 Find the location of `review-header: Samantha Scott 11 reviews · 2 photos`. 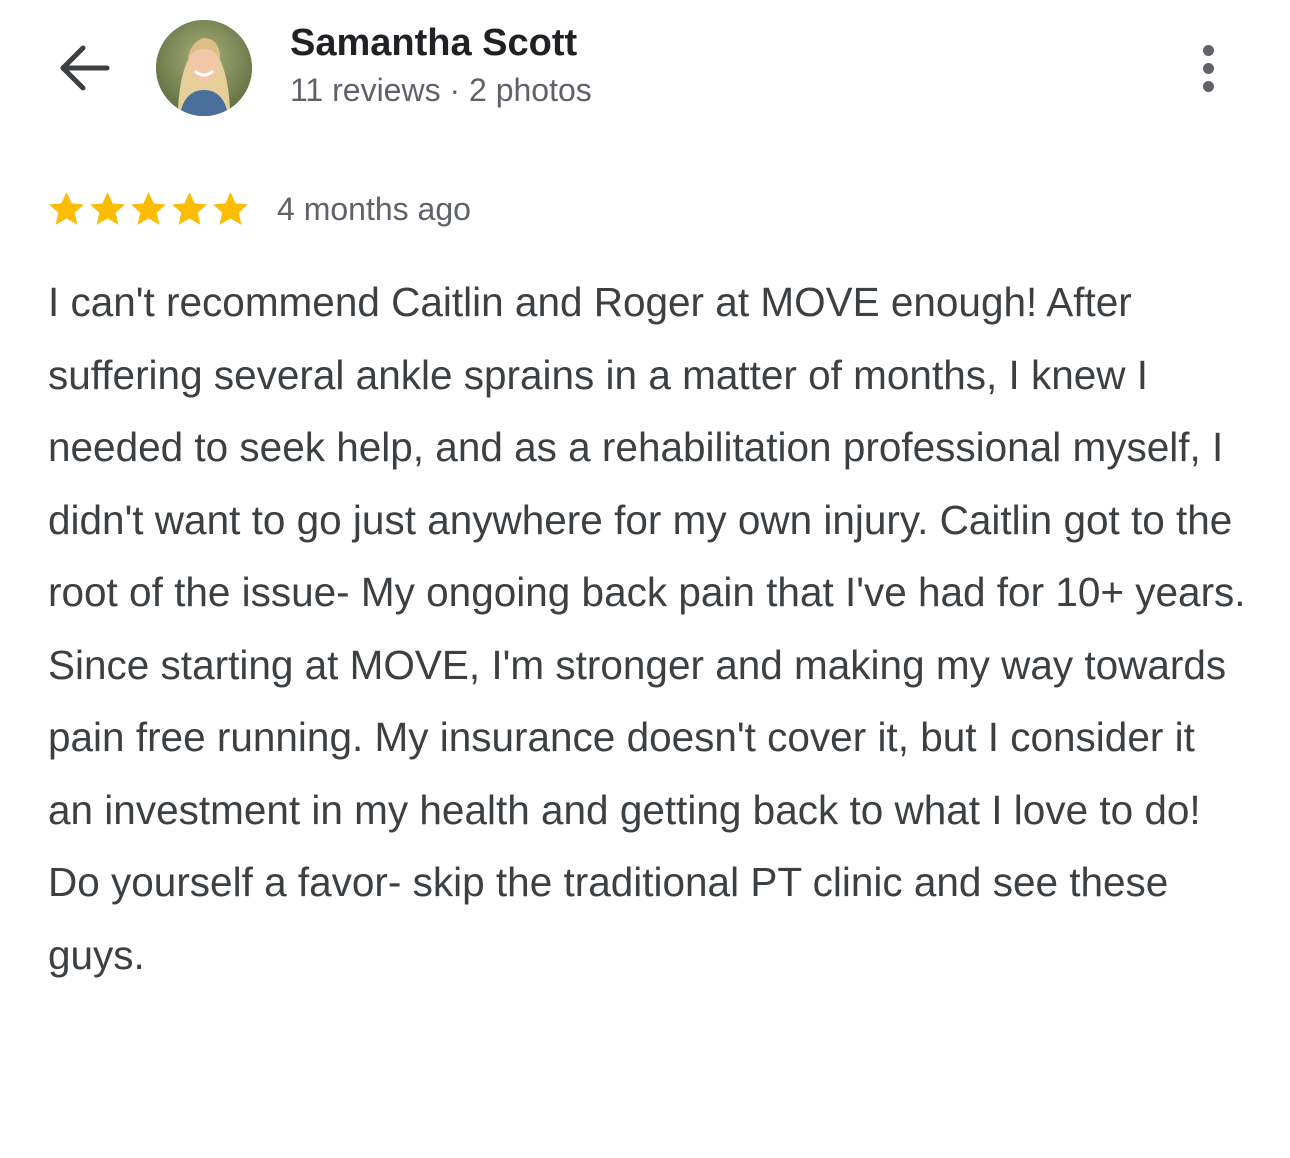

review-header: Samantha Scott 11 reviews · 2 photos is located at coordinates (645, 70).